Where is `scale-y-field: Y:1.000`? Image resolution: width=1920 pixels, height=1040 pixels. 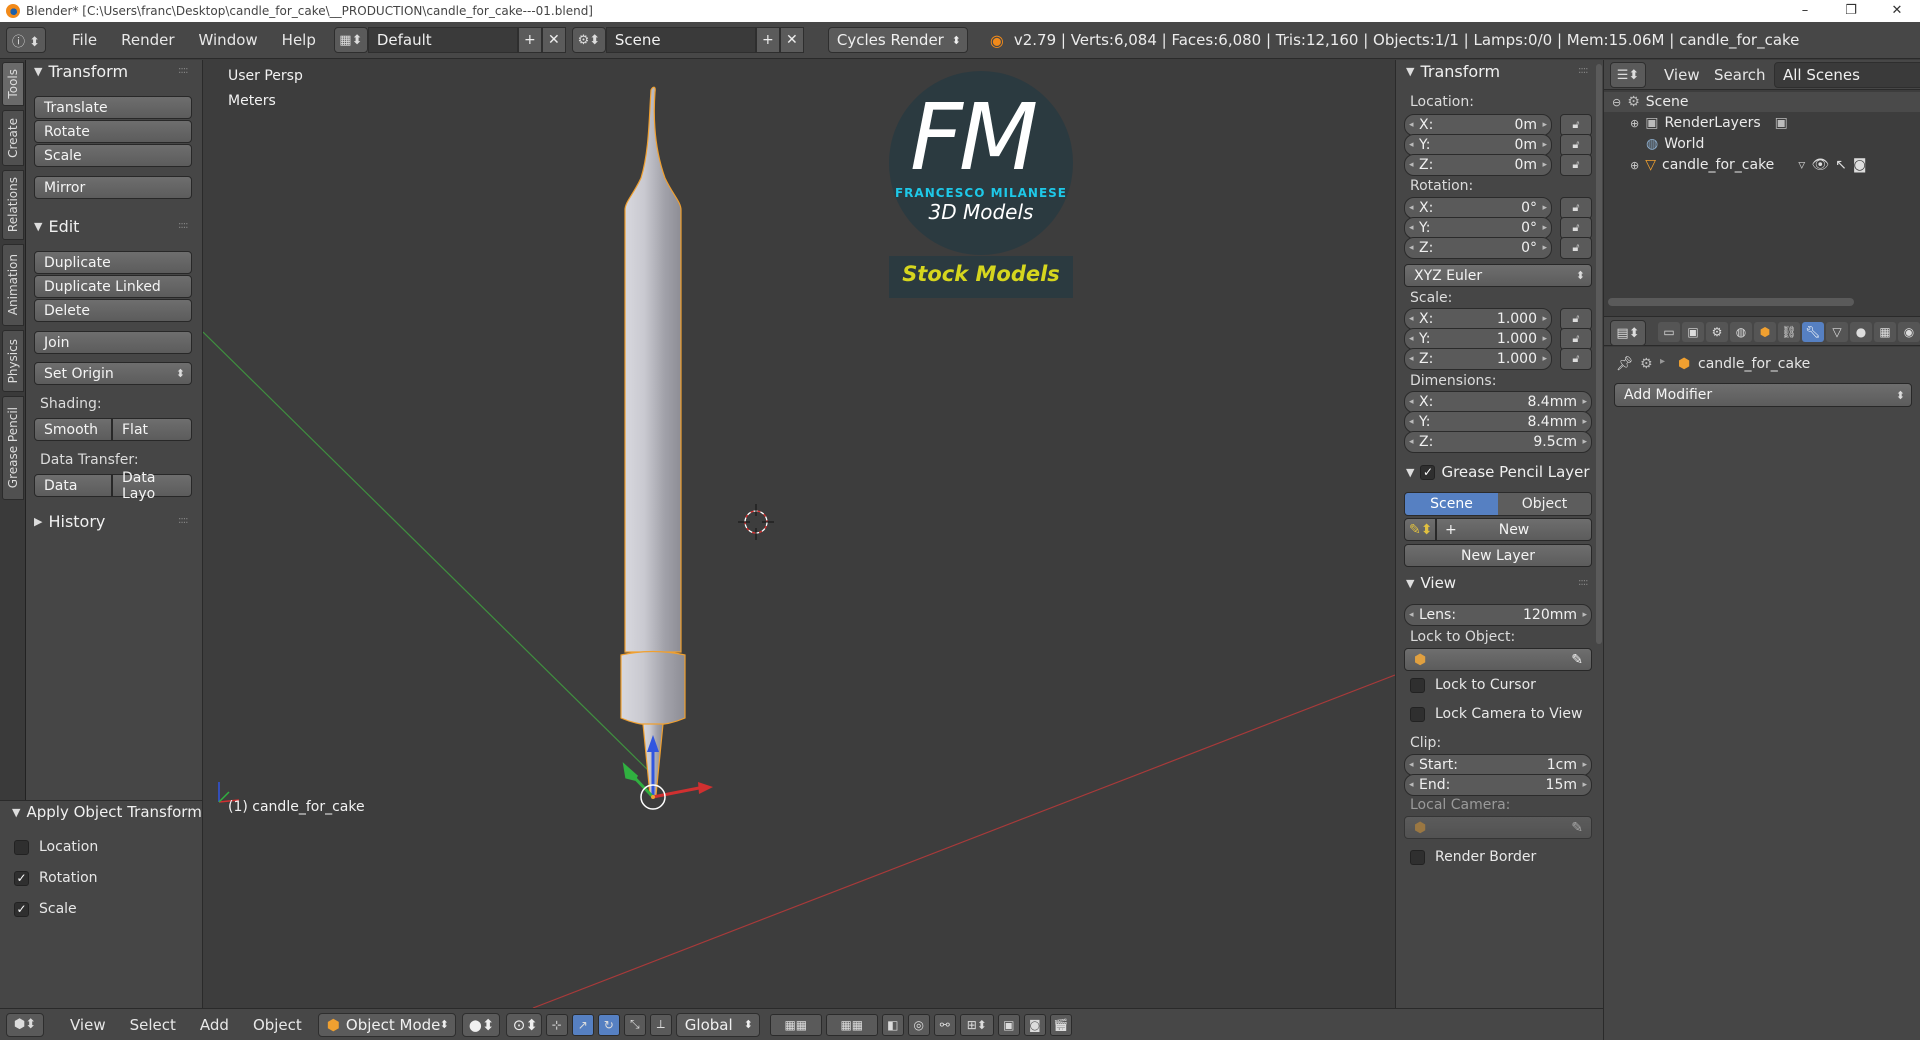
scale-y-field: Y:1.000 is located at coordinates (1478, 339).